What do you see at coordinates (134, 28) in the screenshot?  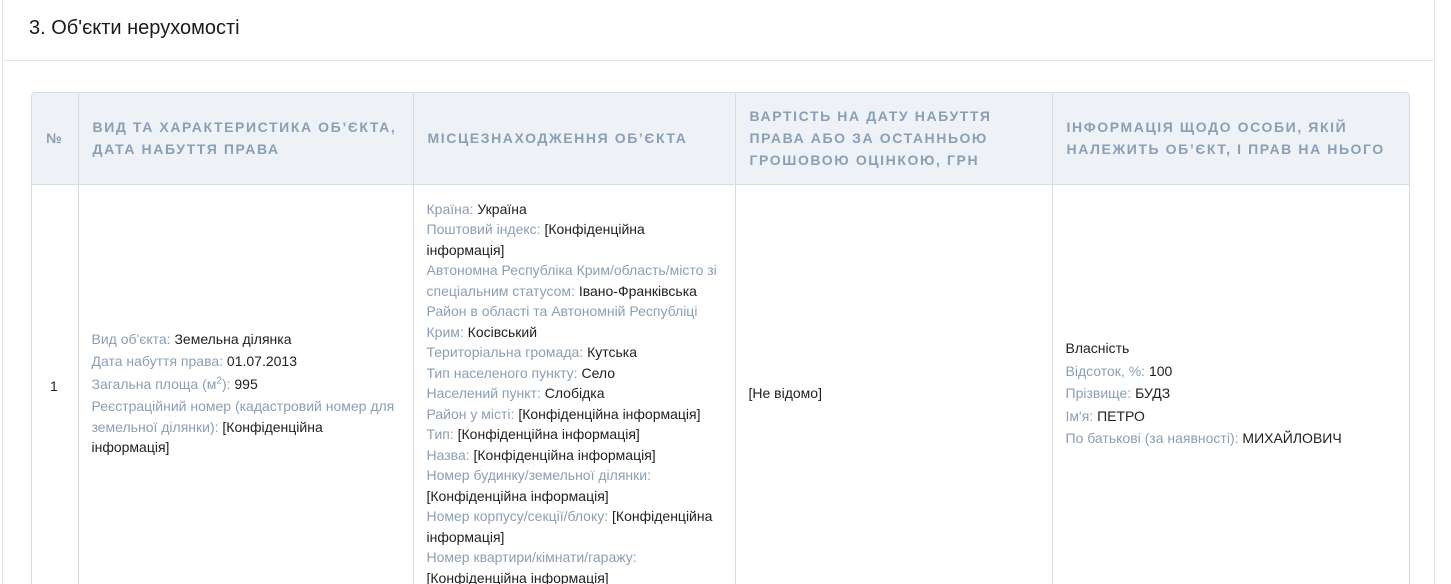 I see `section-title: 3. Об'єкти нерухомості` at bounding box center [134, 28].